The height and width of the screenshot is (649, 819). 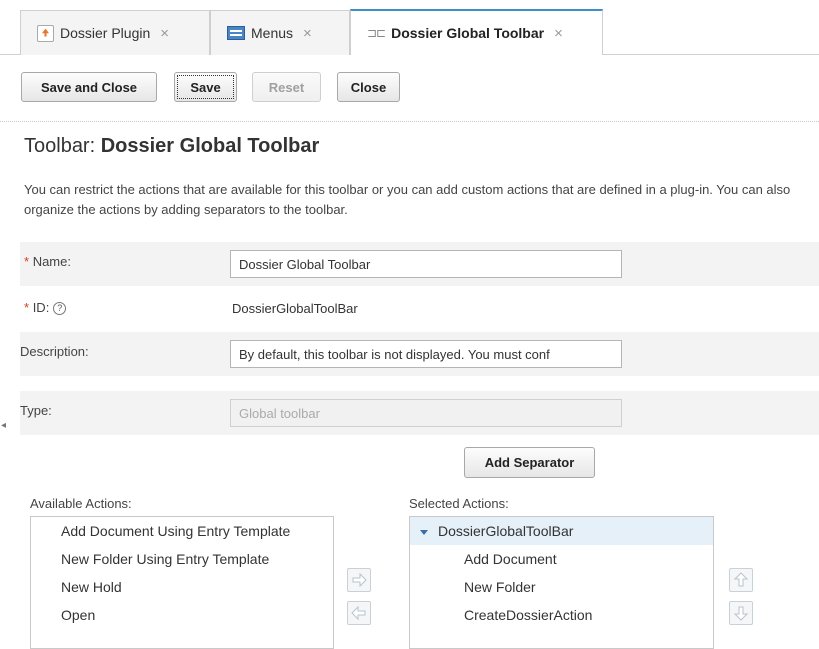 I want to click on name-row: * Name:, so click(x=419, y=264).